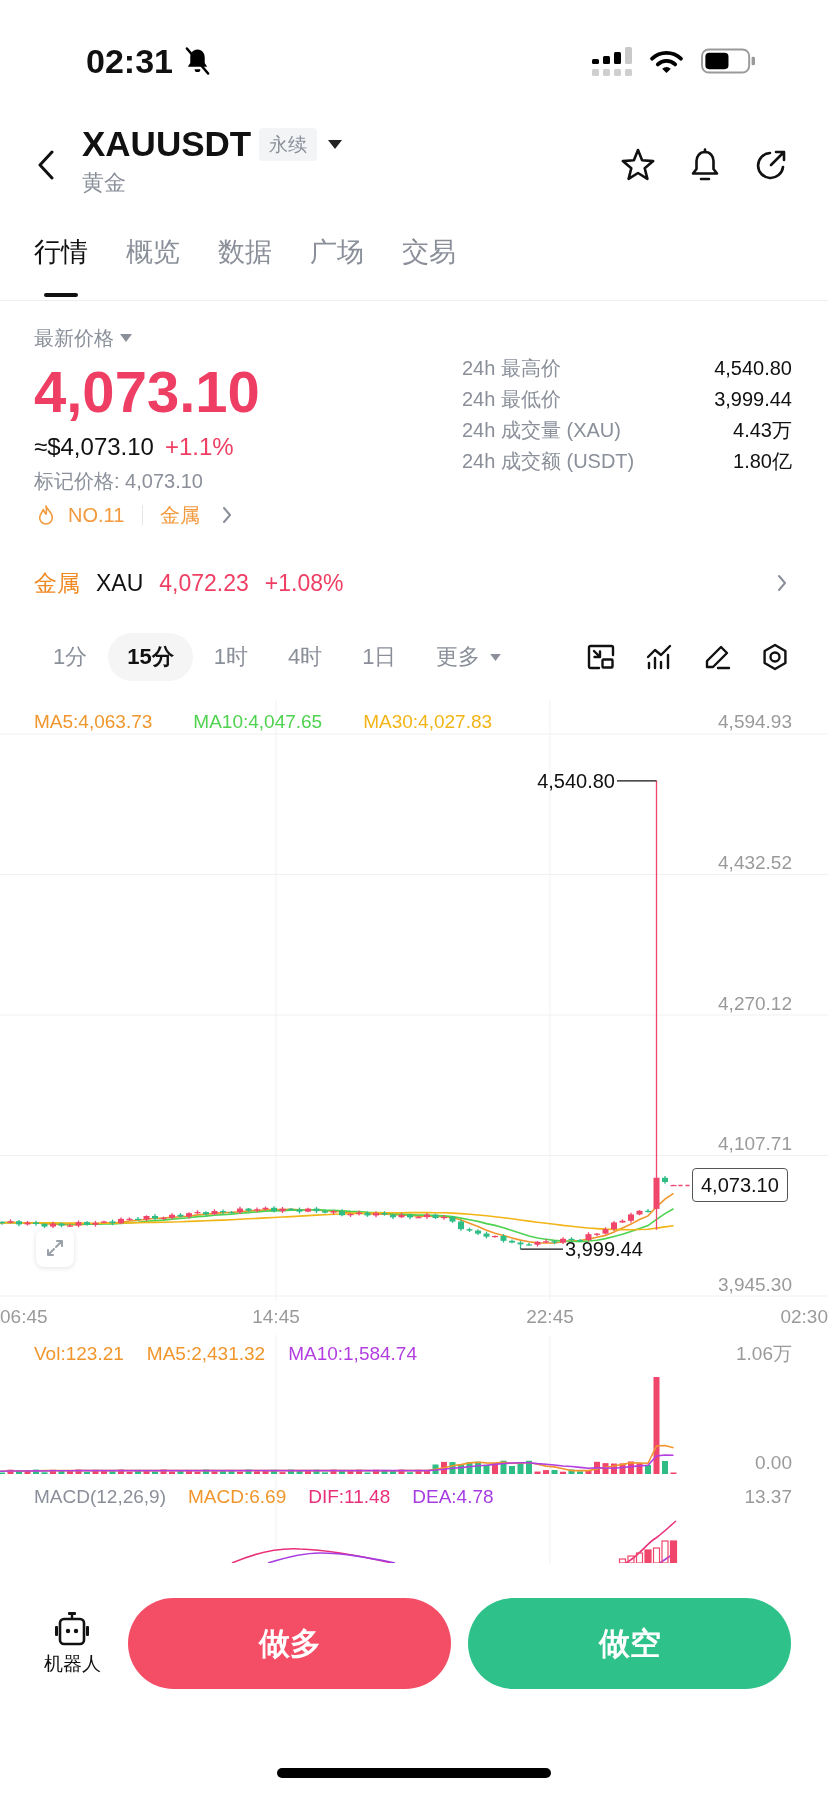  Describe the element at coordinates (666, 61) in the screenshot. I see `wifi-icon` at that location.